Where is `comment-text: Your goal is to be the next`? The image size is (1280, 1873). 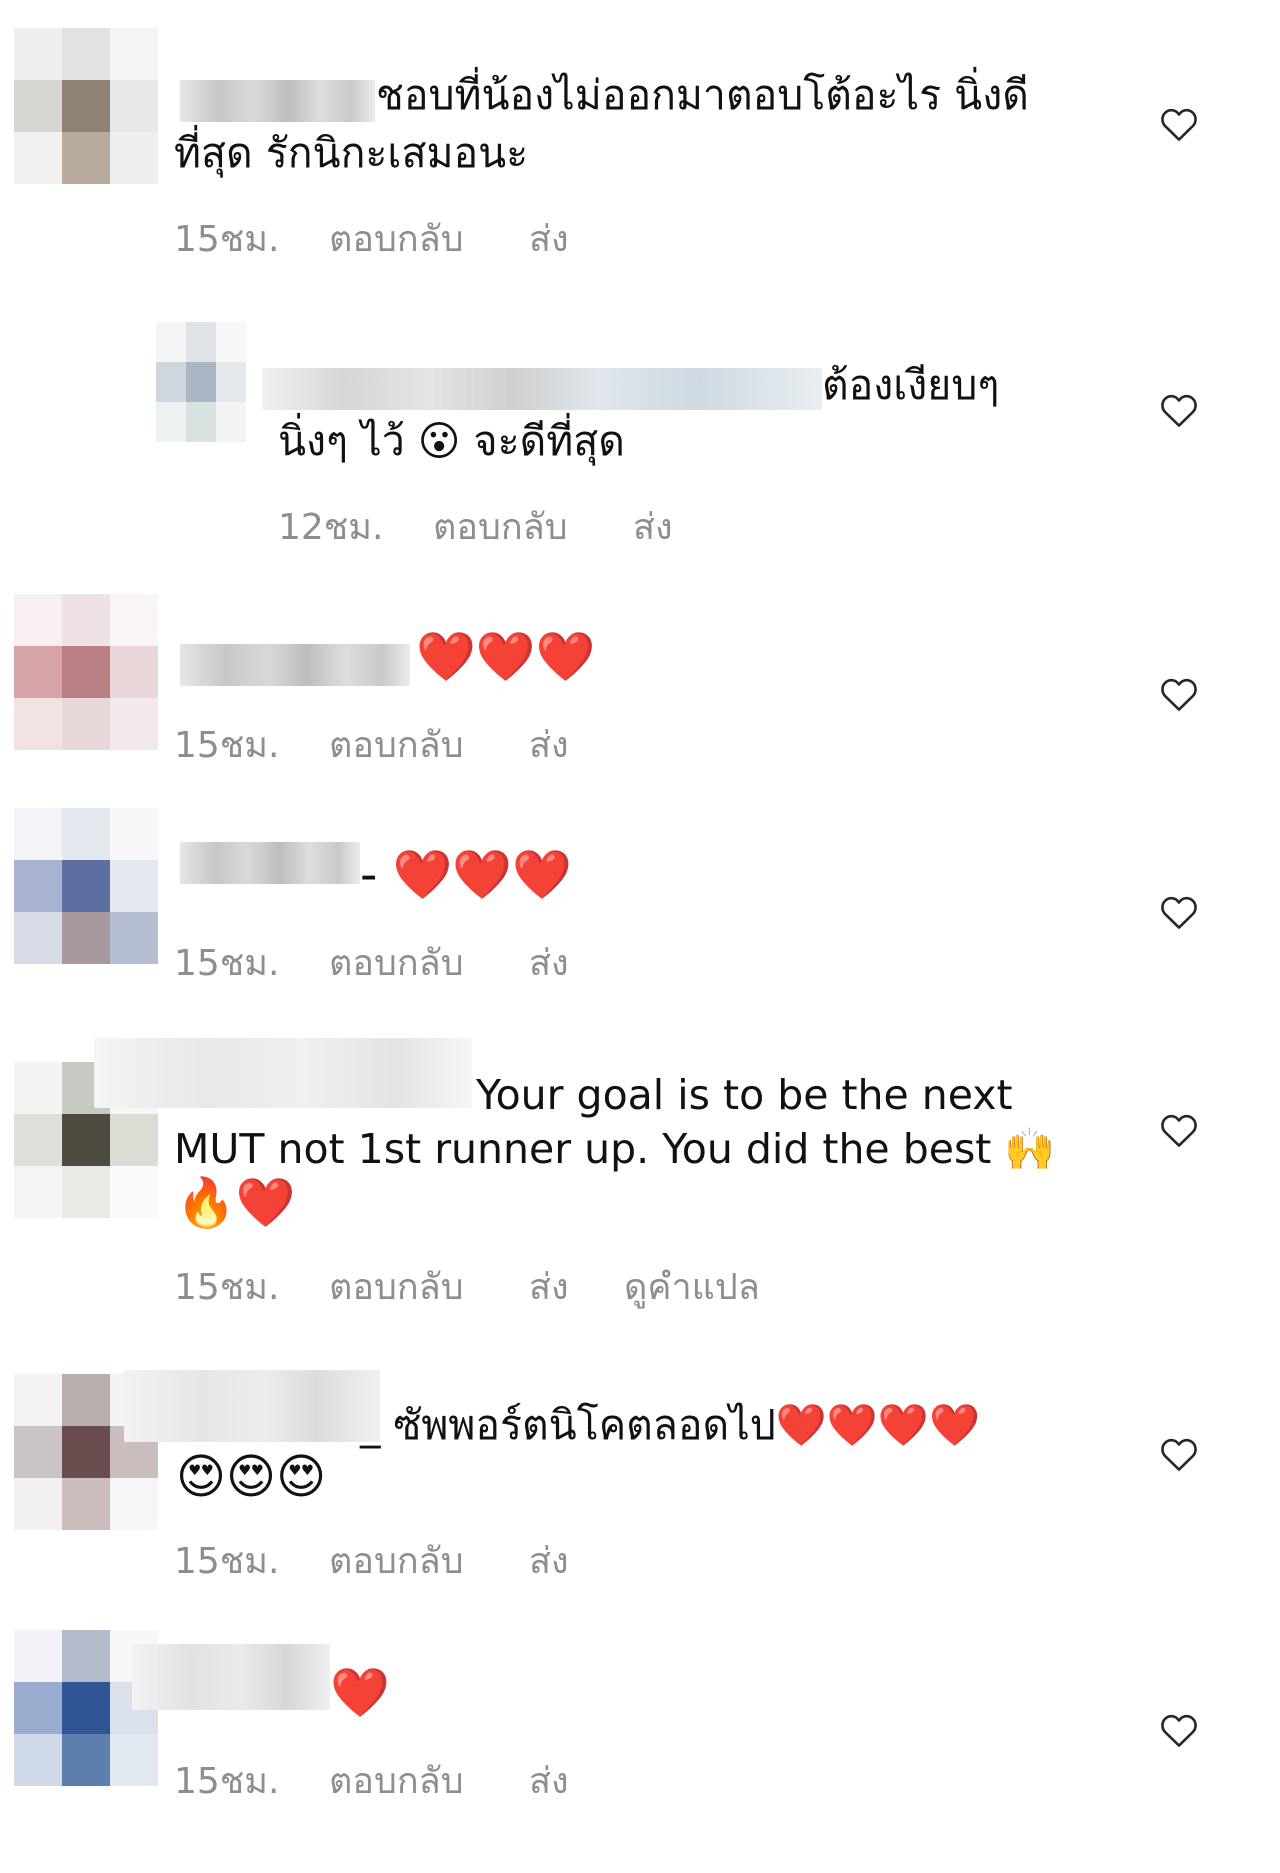
comment-text: Your goal is to be the next is located at coordinates (744, 1095).